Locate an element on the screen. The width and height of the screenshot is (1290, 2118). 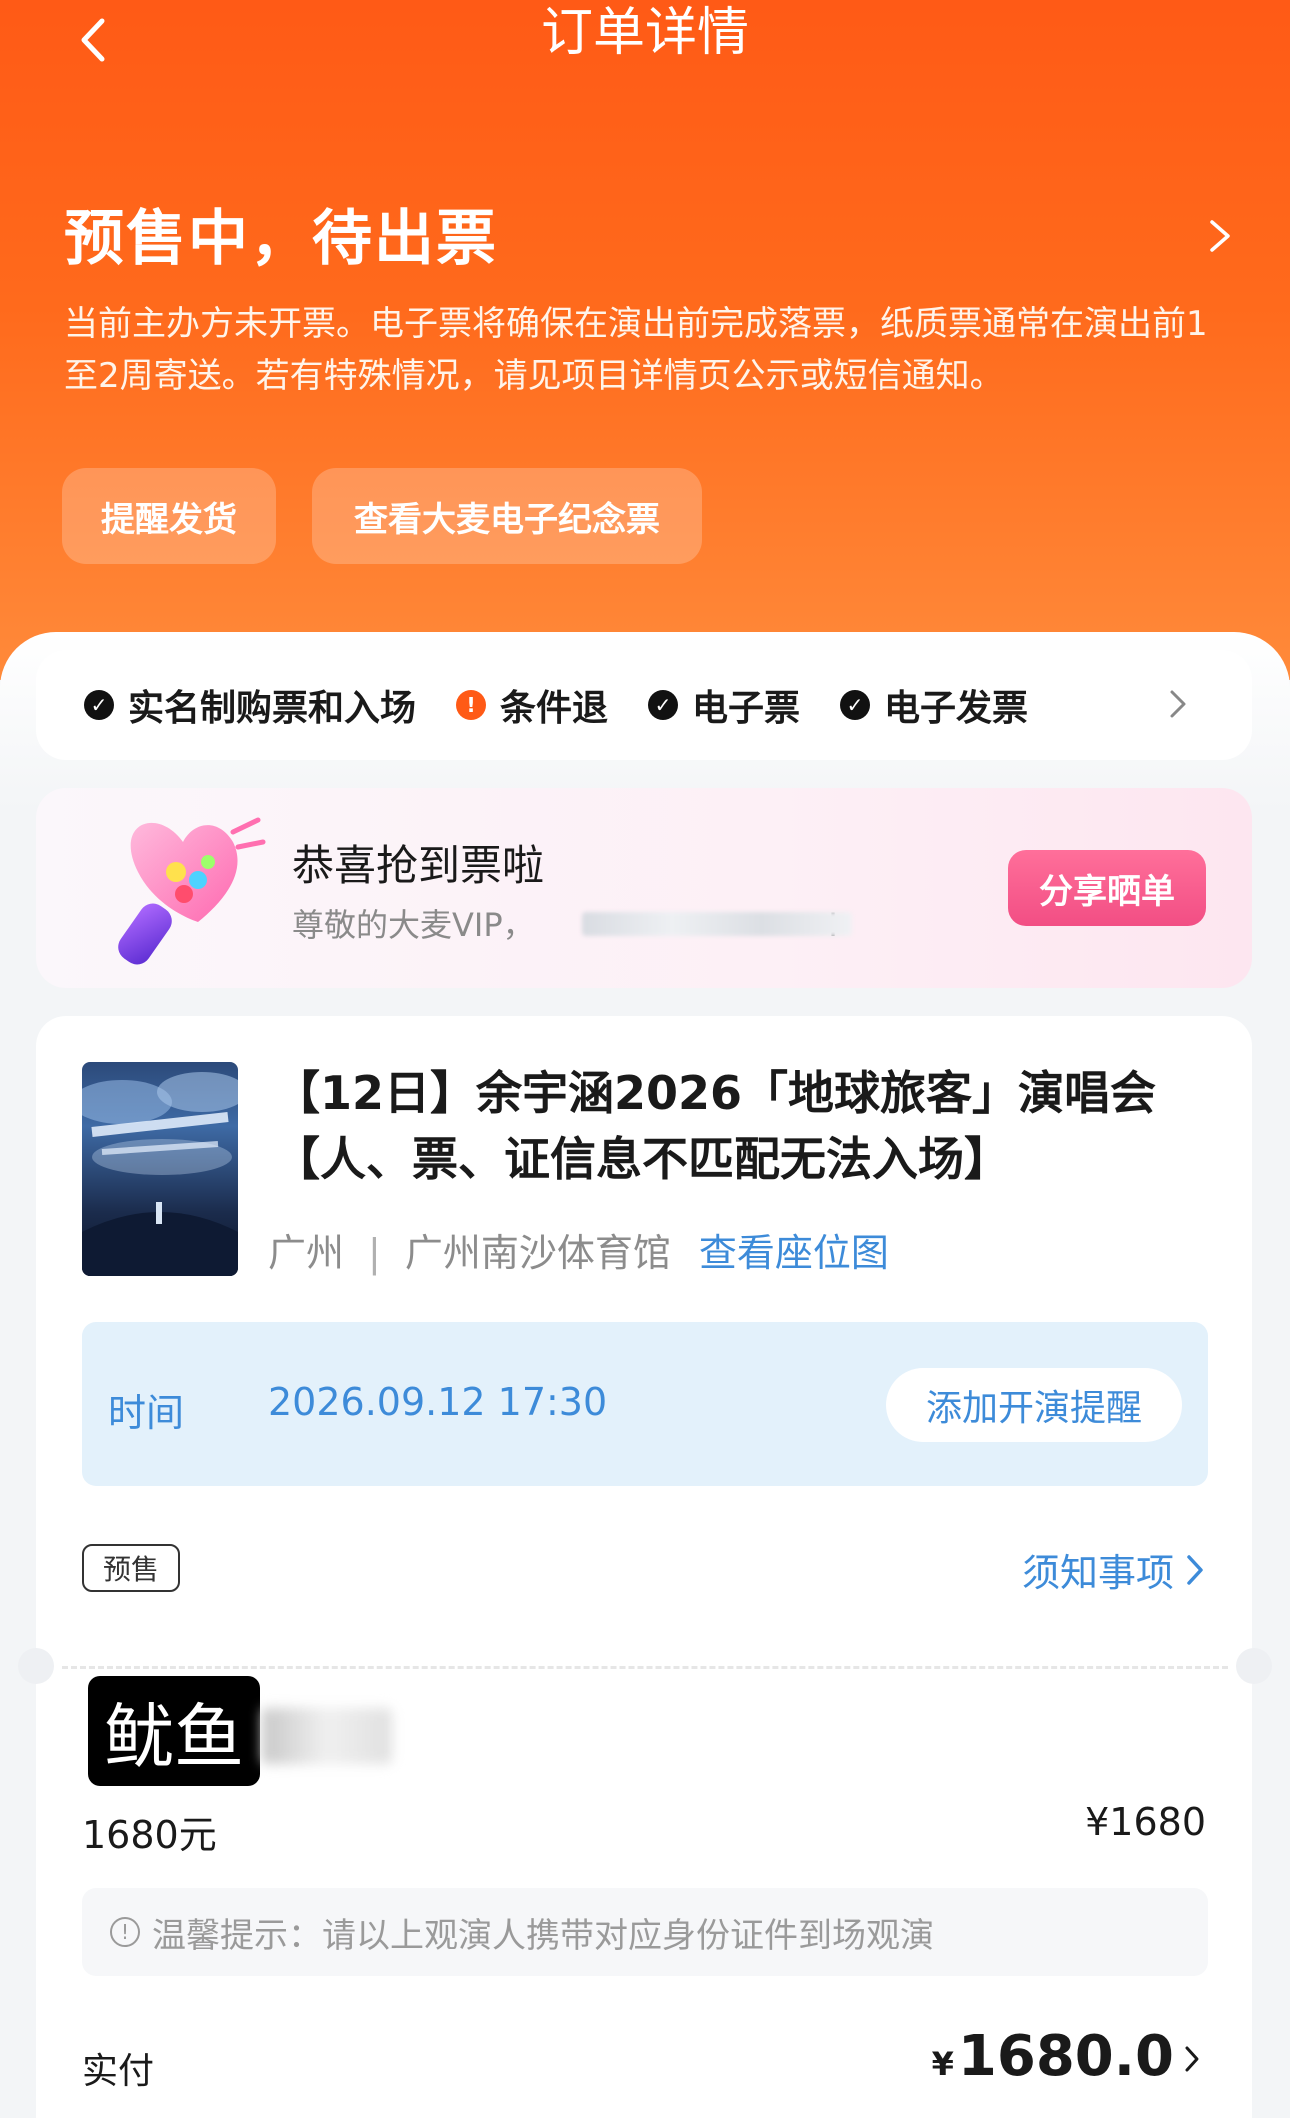
share-order-button: 分享晒单 is located at coordinates (1107, 888).